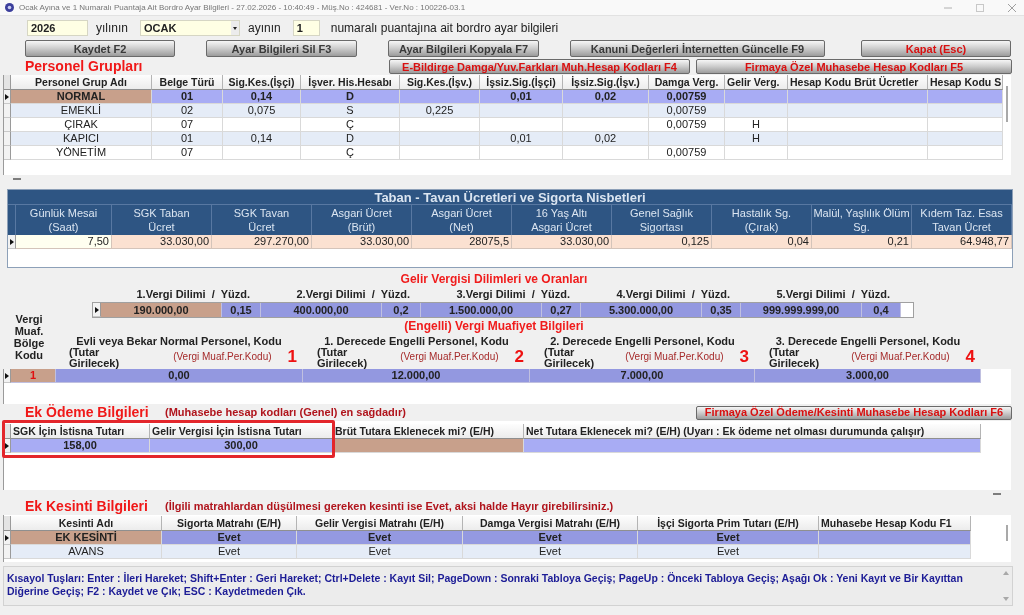 This screenshot has height=615, width=1024. What do you see at coordinates (416, 341) in the screenshot?
I see `column-header: 1. Derecede Engelli Personel, Kodu` at bounding box center [416, 341].